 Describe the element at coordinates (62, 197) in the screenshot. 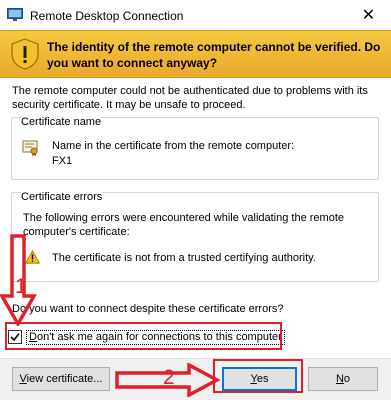

I see `certificate-errors-legend: Certificate errors` at that location.